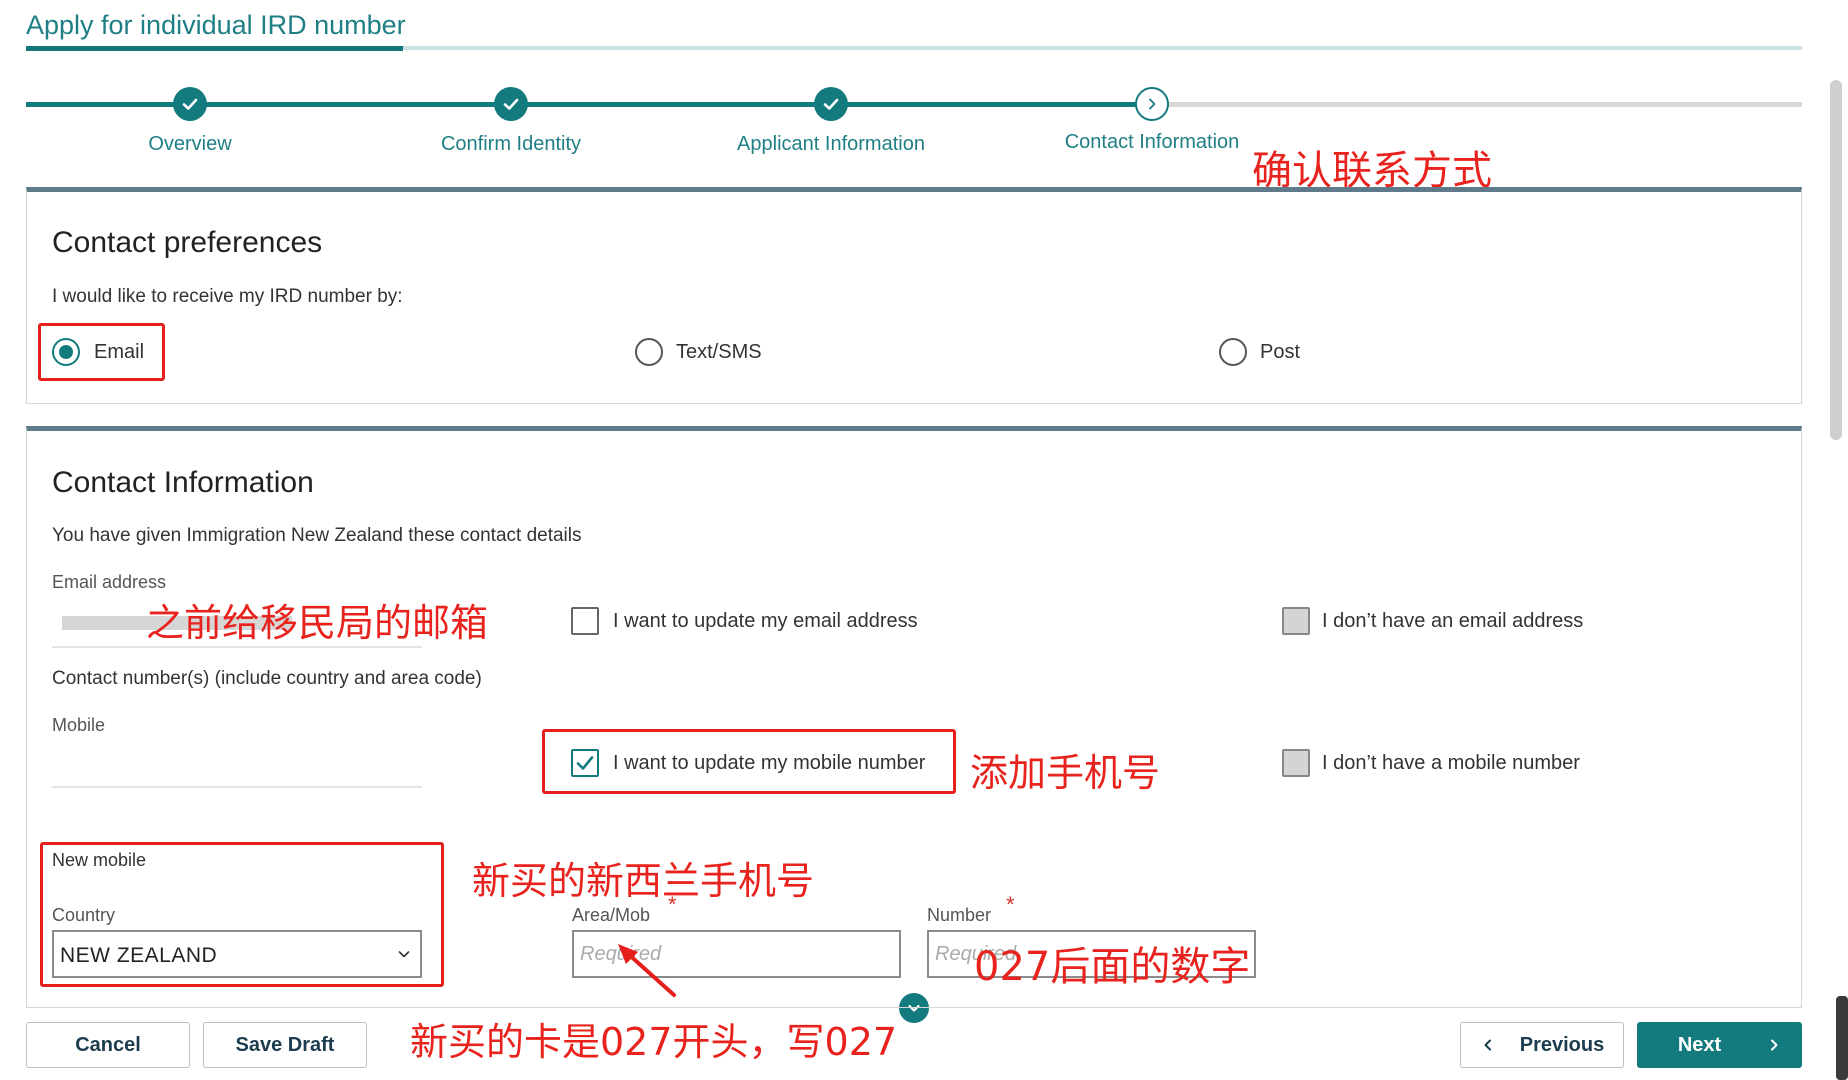 The width and height of the screenshot is (1848, 1080). Describe the element at coordinates (285, 1045) in the screenshot. I see `save-draft-button: Save Draft` at that location.